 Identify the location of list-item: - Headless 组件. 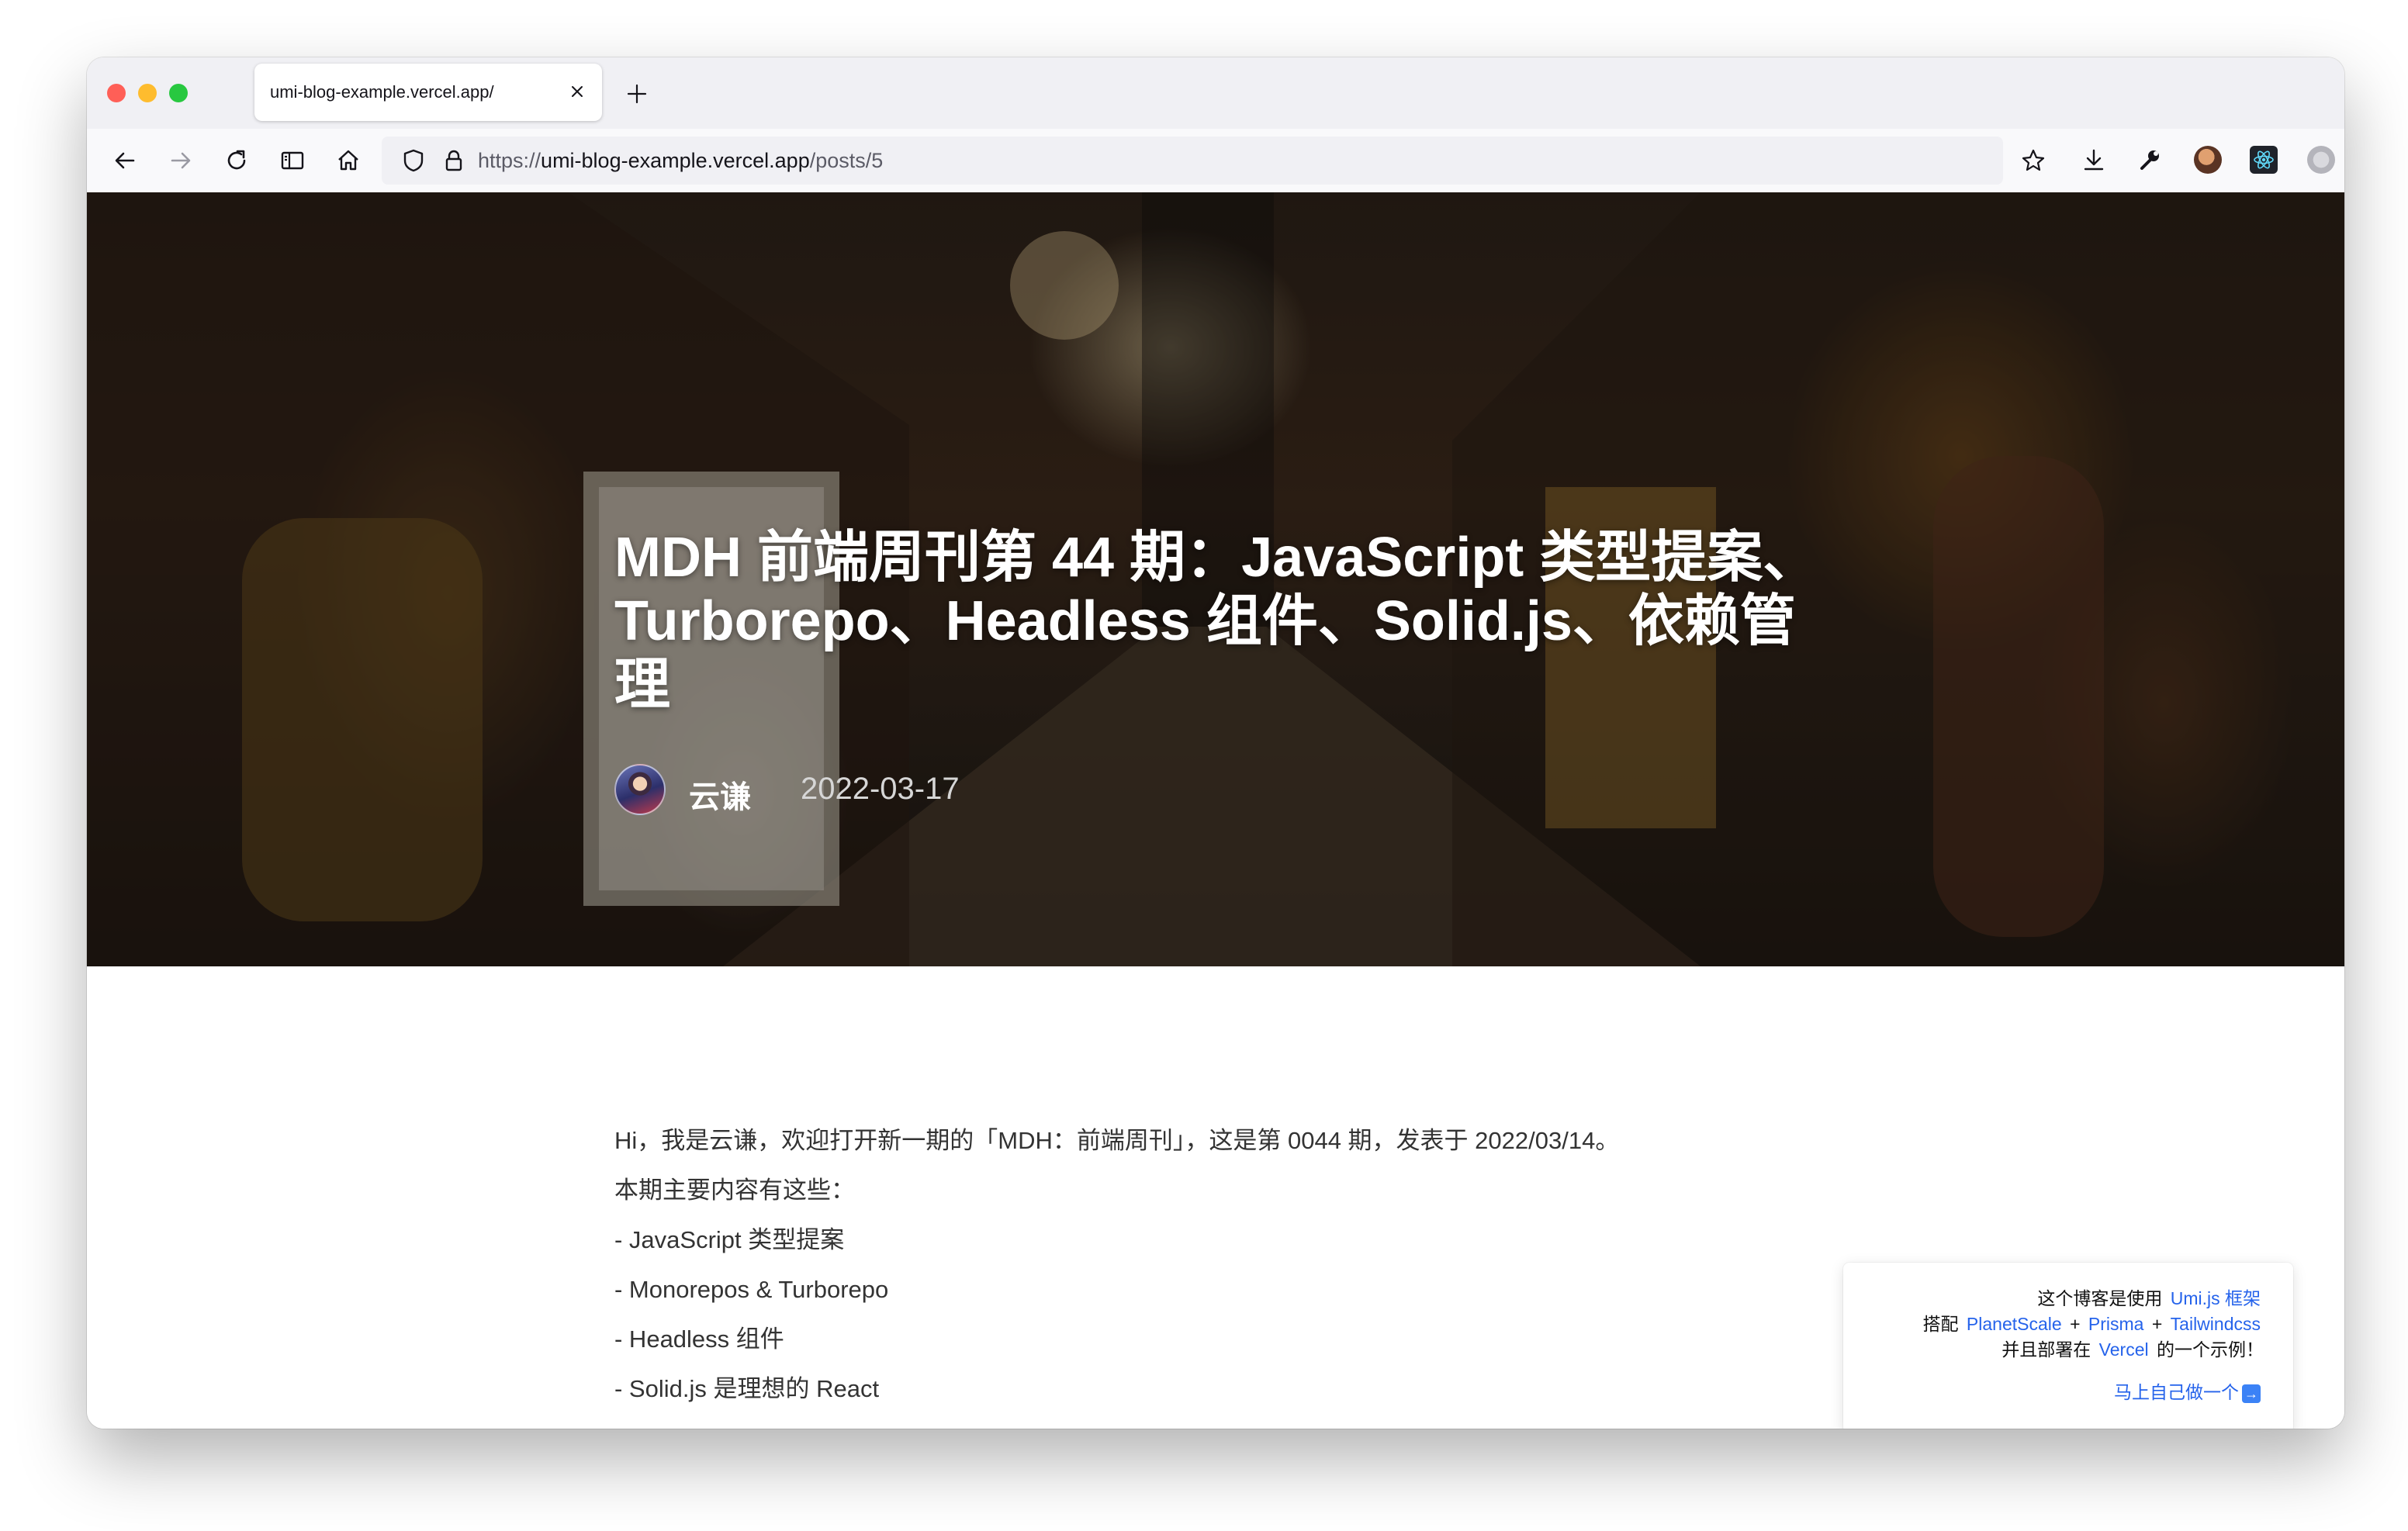
(699, 1339).